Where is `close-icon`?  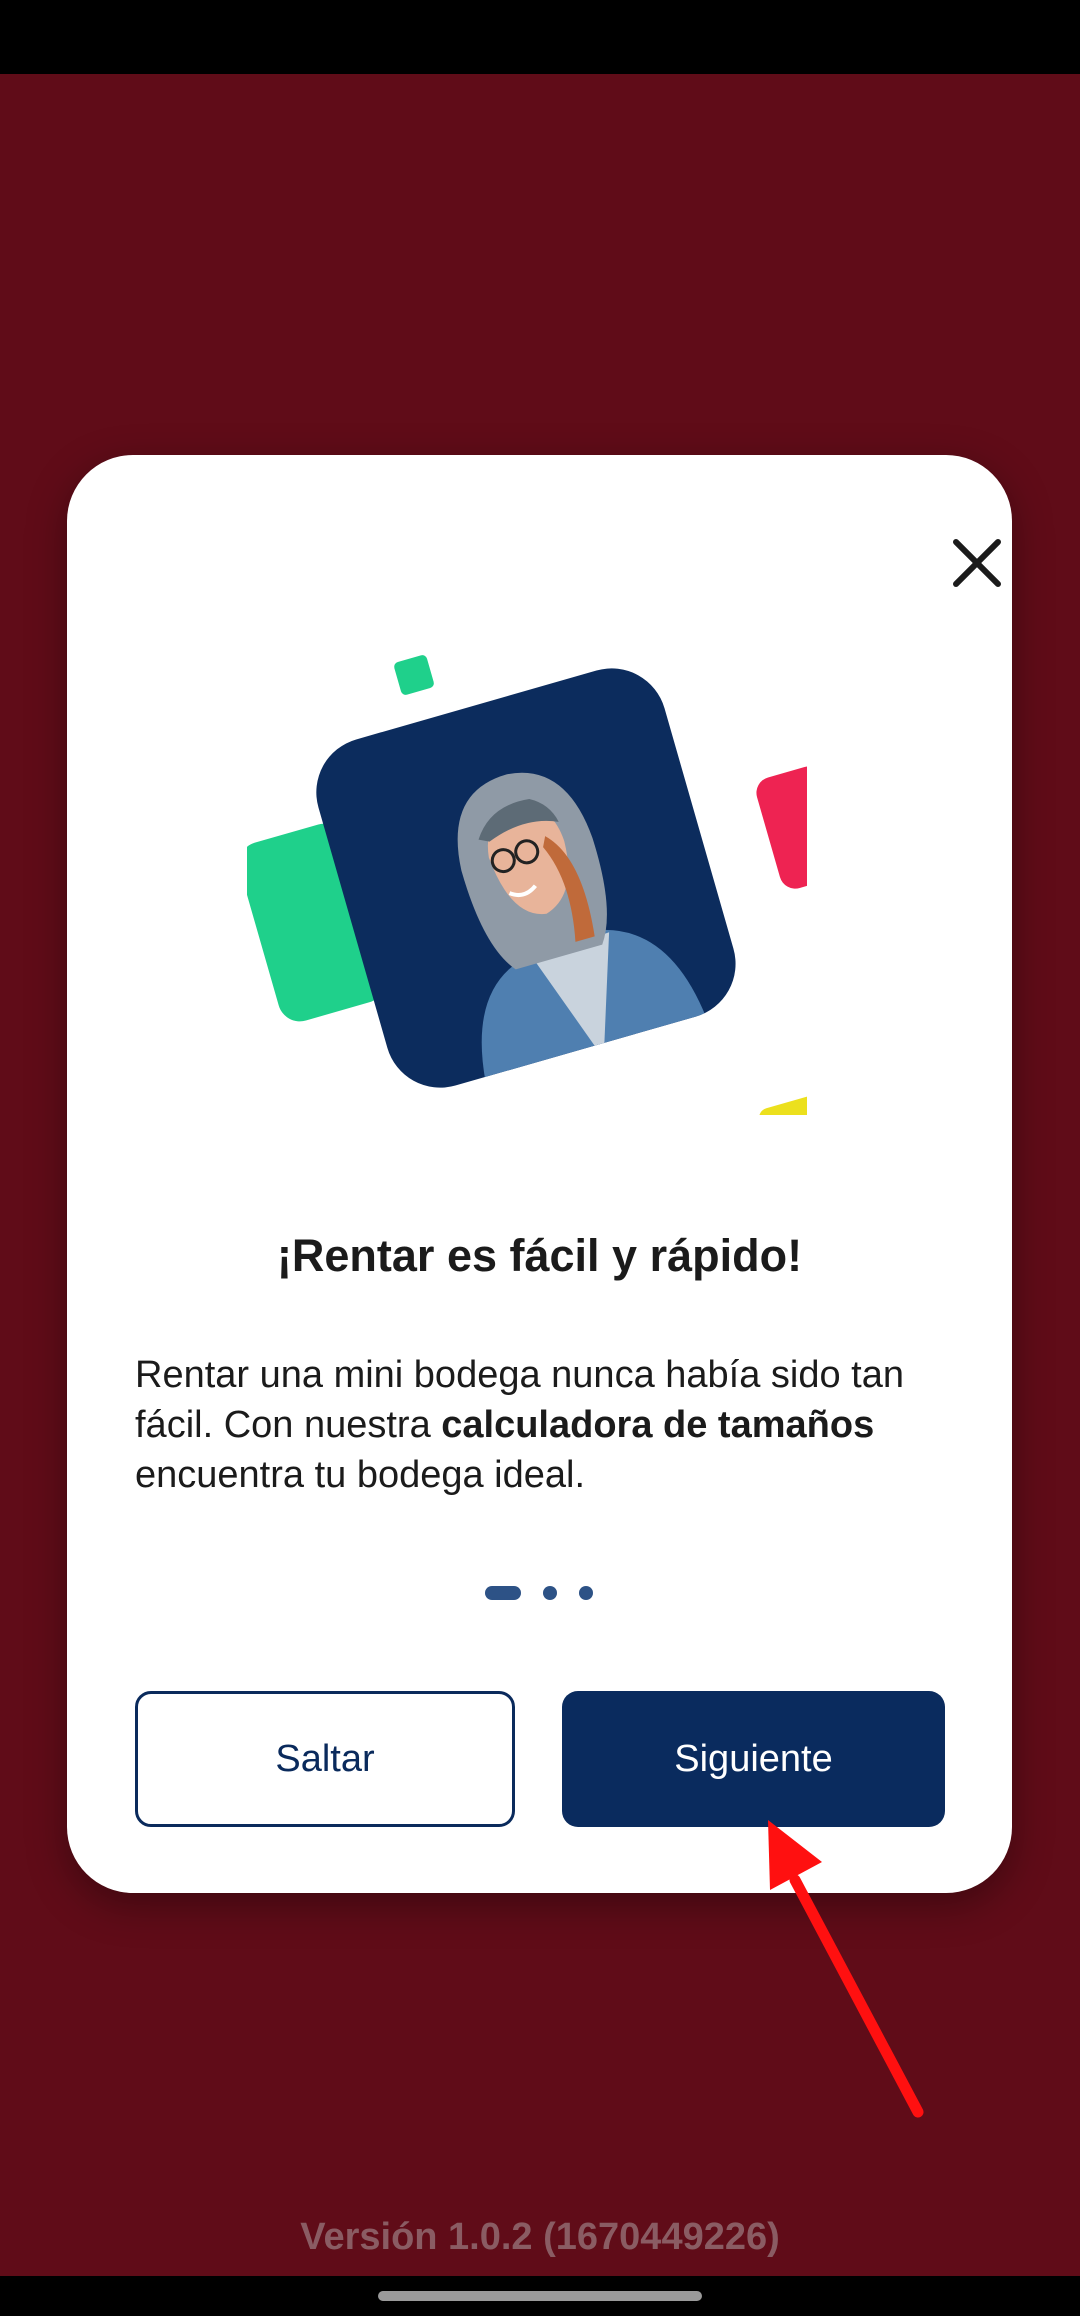 close-icon is located at coordinates (977, 563).